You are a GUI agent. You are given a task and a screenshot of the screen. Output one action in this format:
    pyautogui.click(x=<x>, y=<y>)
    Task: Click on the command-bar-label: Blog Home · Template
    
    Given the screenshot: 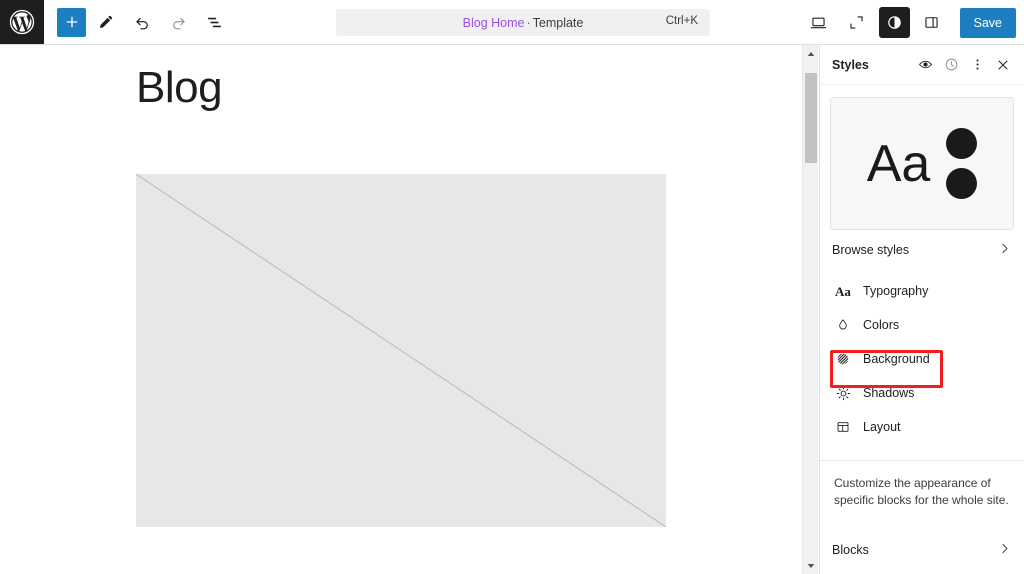 What is the action you would take?
    pyautogui.click(x=523, y=23)
    